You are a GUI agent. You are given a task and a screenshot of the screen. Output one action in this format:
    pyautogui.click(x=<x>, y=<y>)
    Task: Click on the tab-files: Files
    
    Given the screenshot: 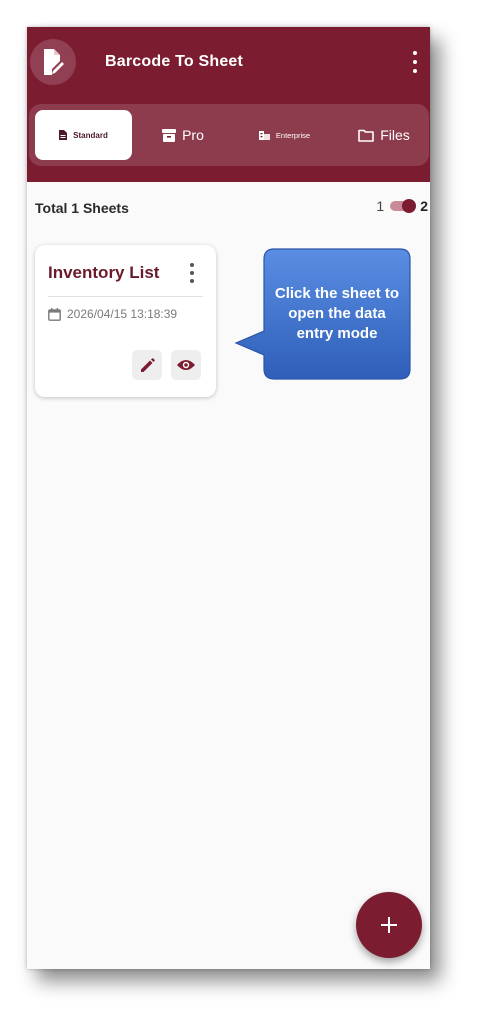 What is the action you would take?
    pyautogui.click(x=384, y=135)
    